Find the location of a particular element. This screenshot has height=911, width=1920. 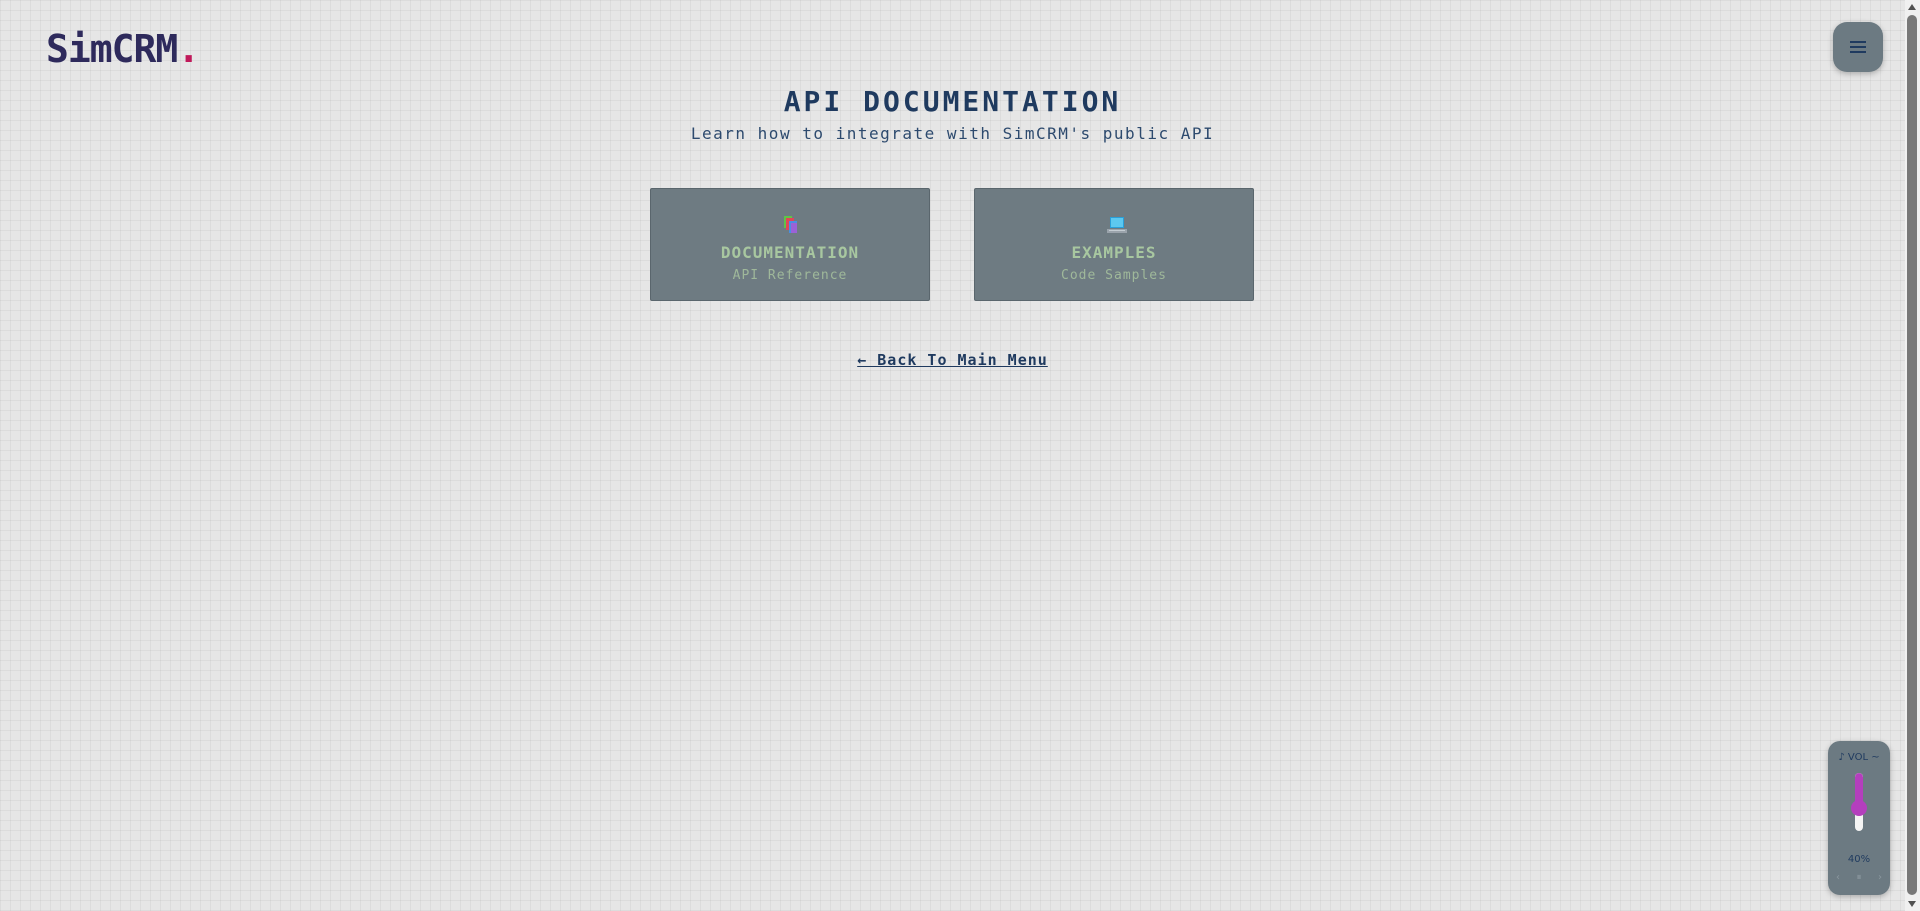

menu-button is located at coordinates (1858, 47).